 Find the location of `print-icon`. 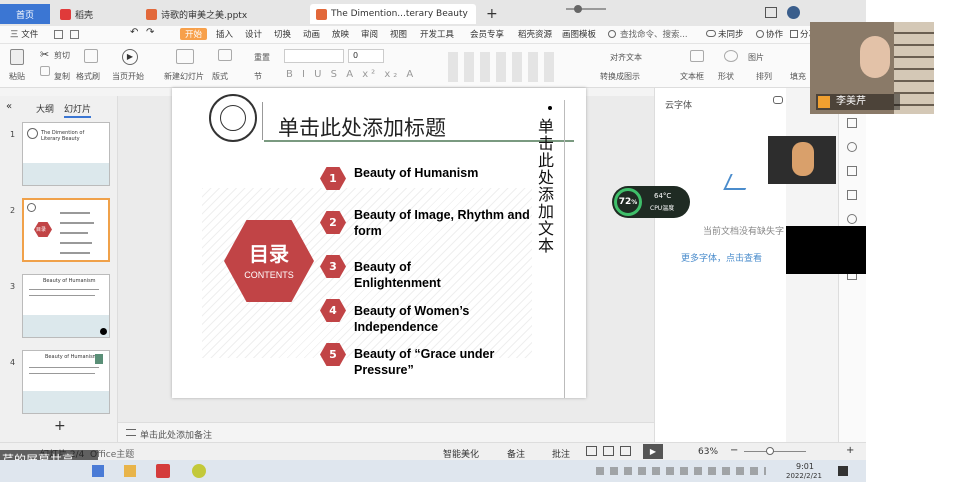

print-icon is located at coordinates (74, 34).